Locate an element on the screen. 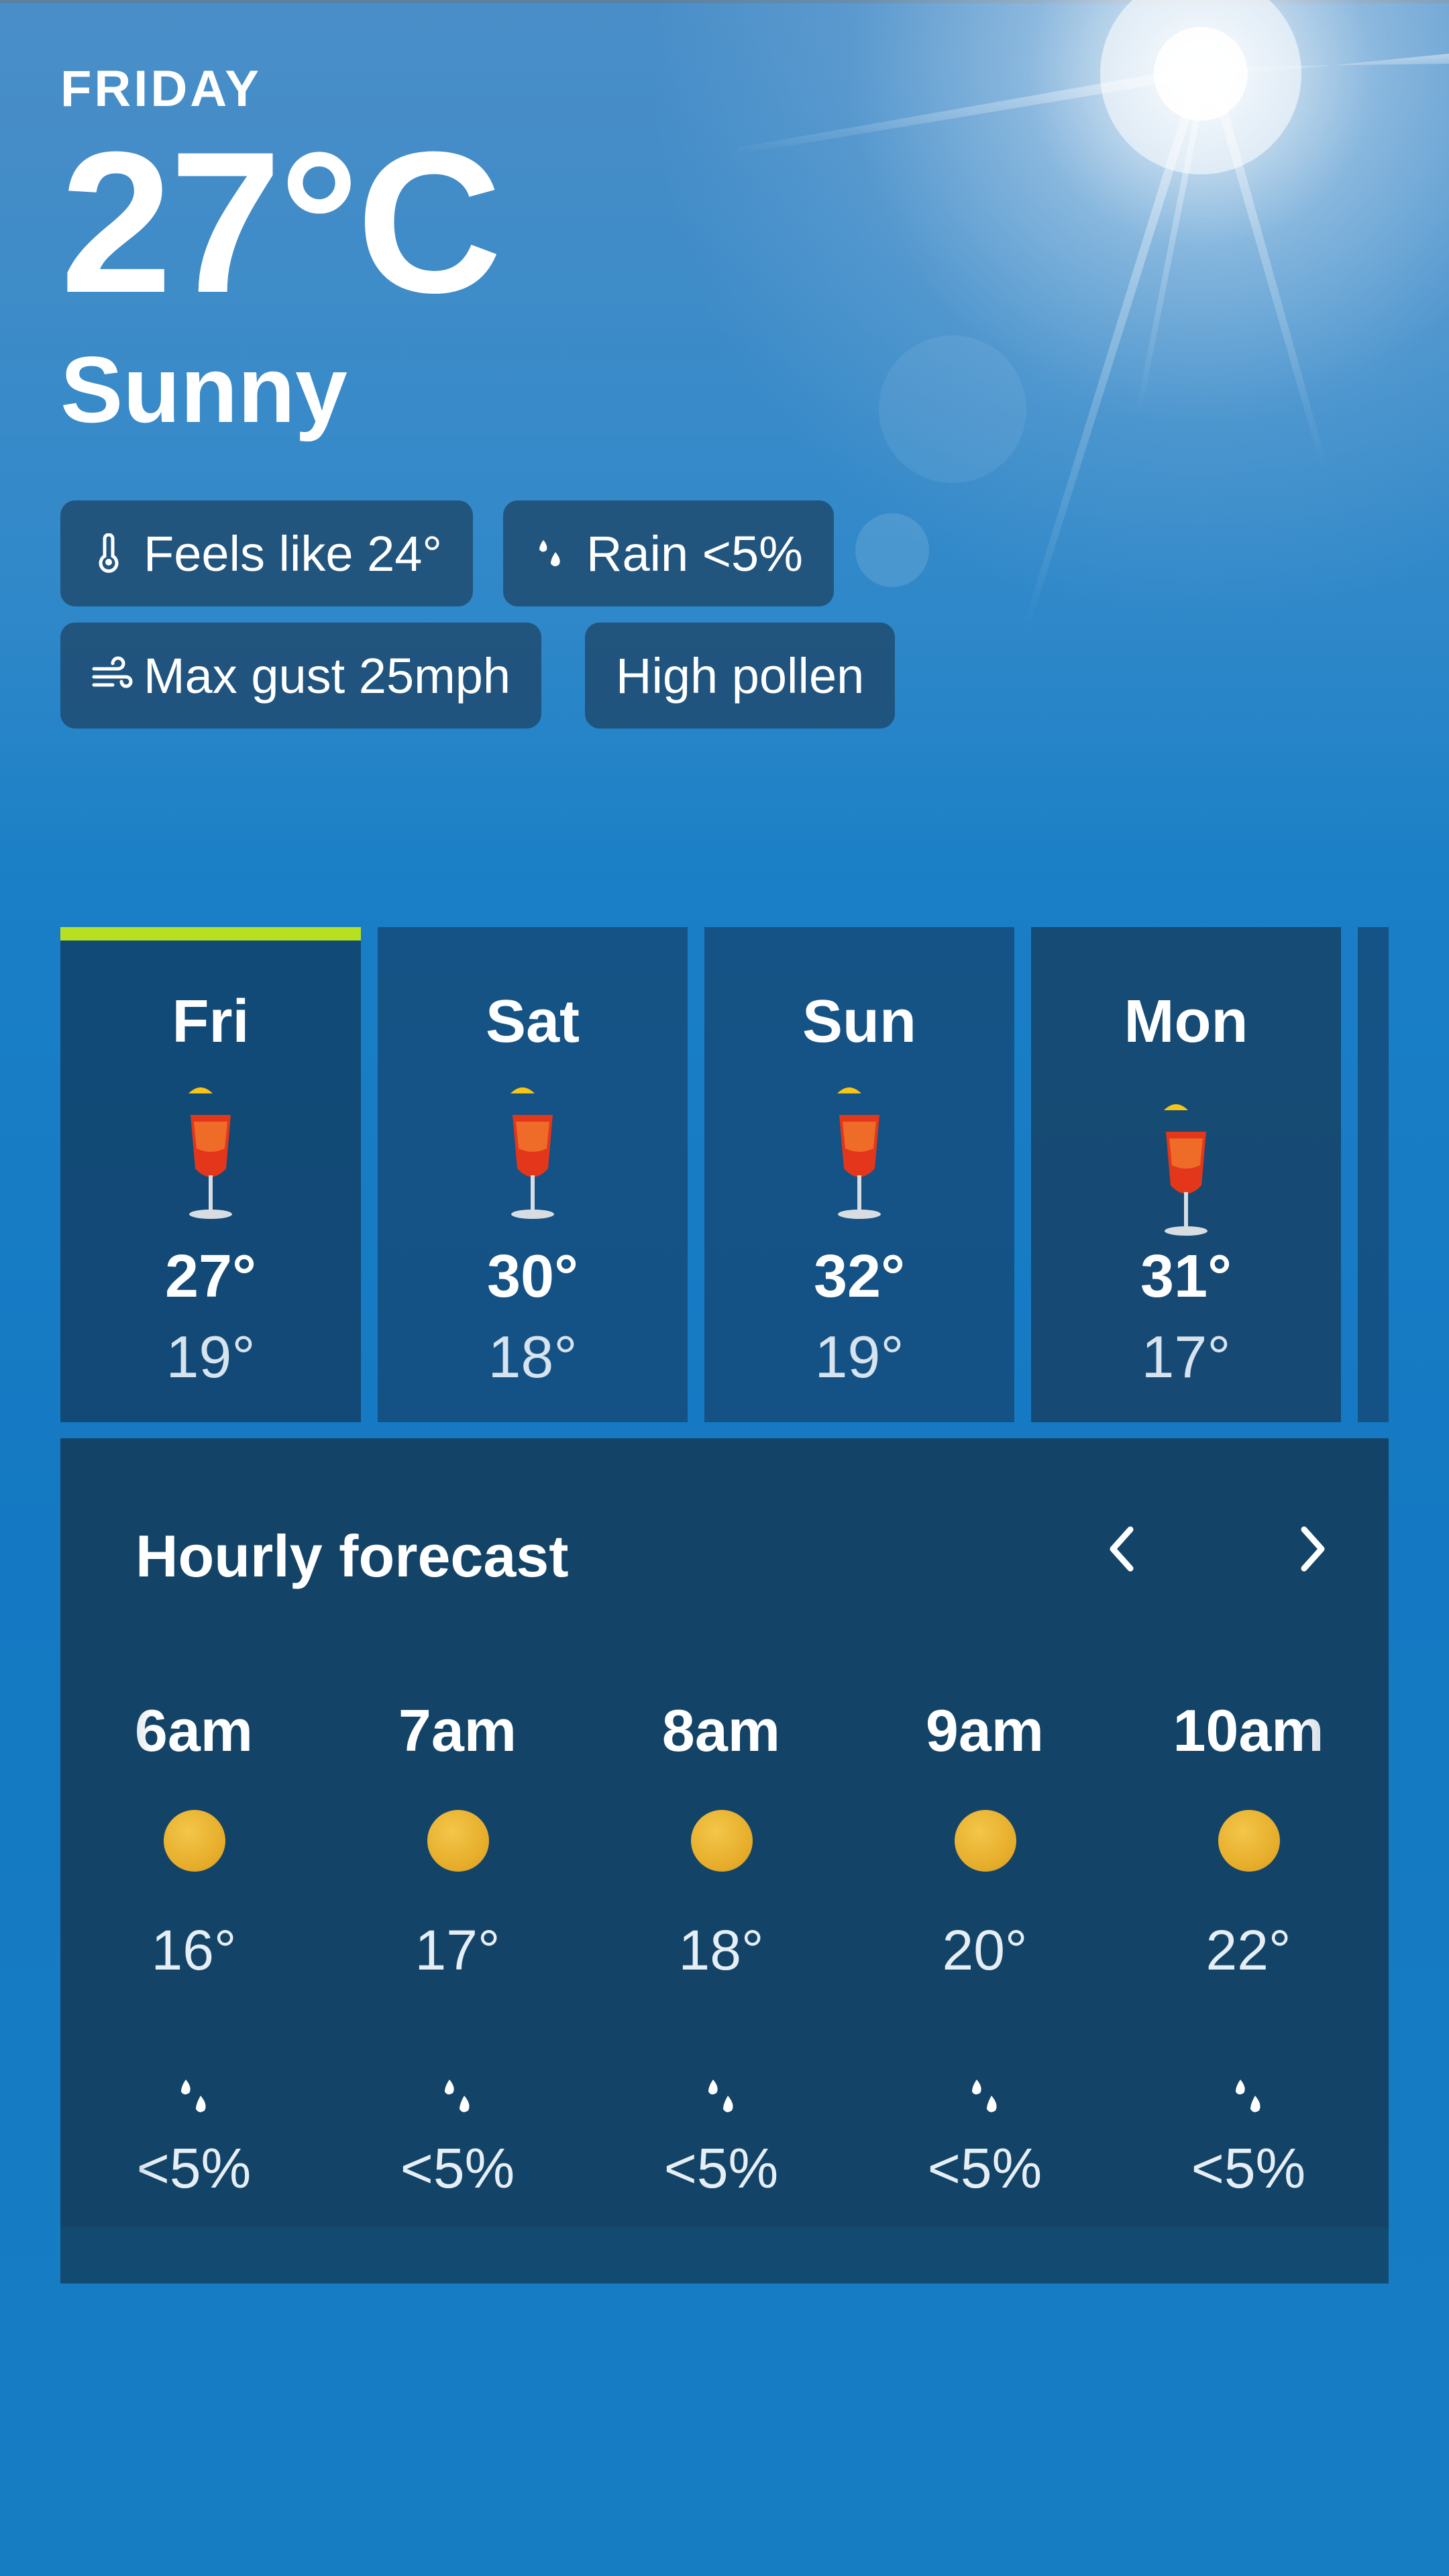  hourly-next-button is located at coordinates (1313, 1549).